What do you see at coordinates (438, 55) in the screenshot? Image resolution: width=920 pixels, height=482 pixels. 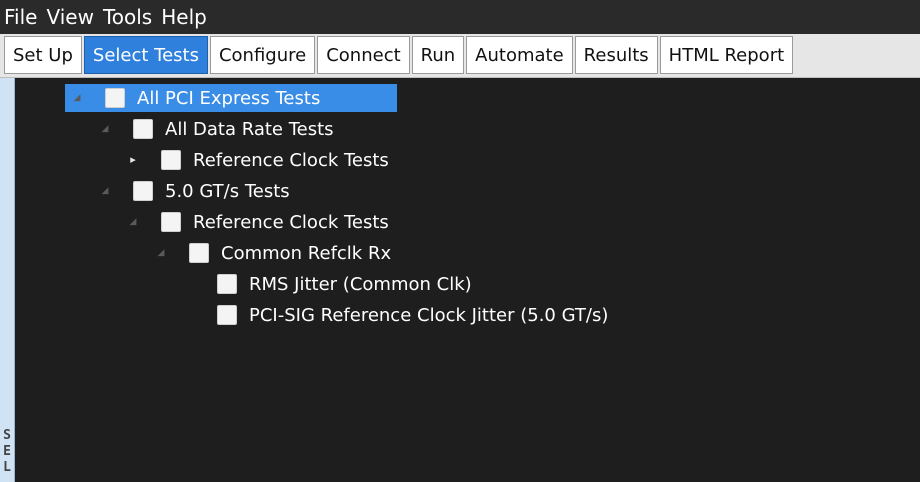 I see `tab-run: Run` at bounding box center [438, 55].